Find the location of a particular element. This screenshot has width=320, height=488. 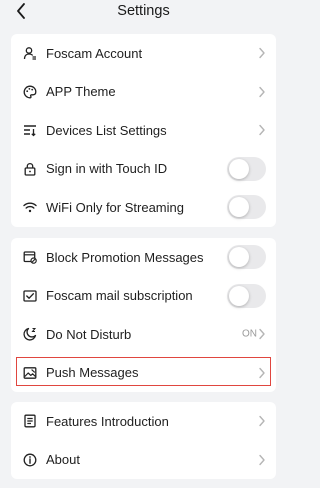

row-label: APP Theme is located at coordinates (81, 92).